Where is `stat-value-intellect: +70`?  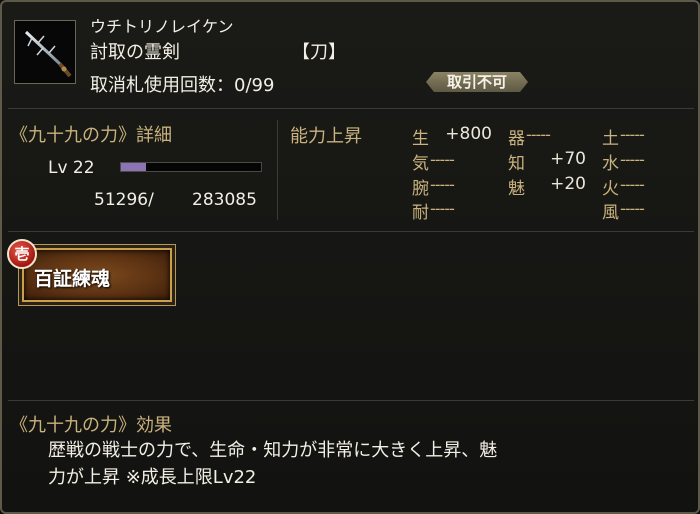 stat-value-intellect: +70 is located at coordinates (568, 159).